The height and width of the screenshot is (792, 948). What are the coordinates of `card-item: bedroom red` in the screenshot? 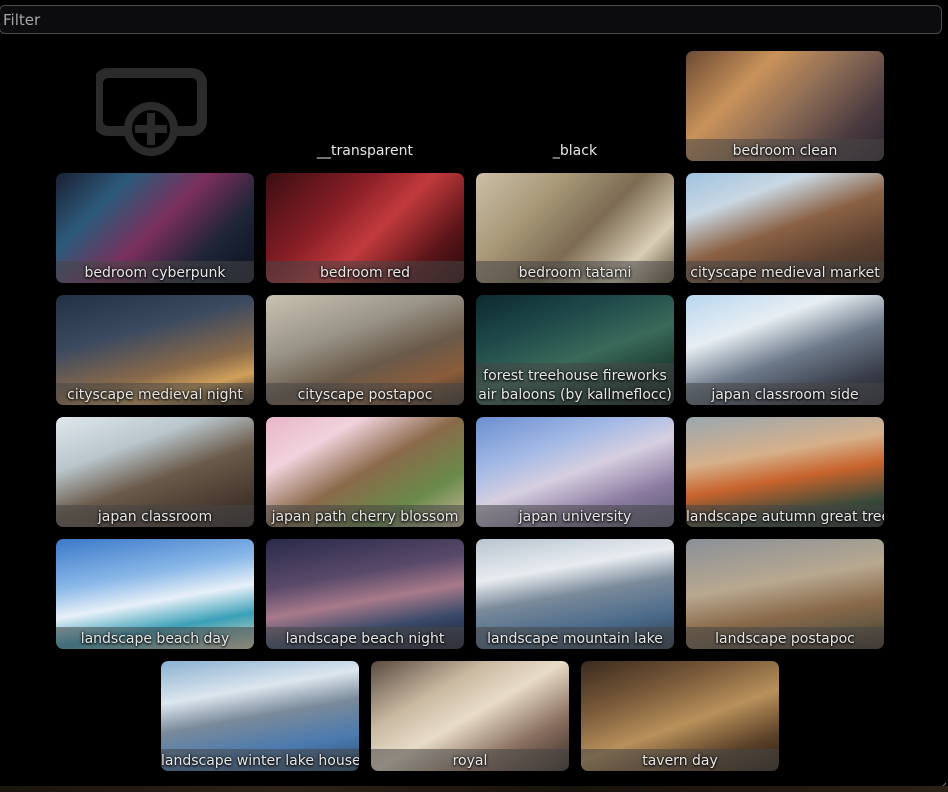 It's located at (365, 228).